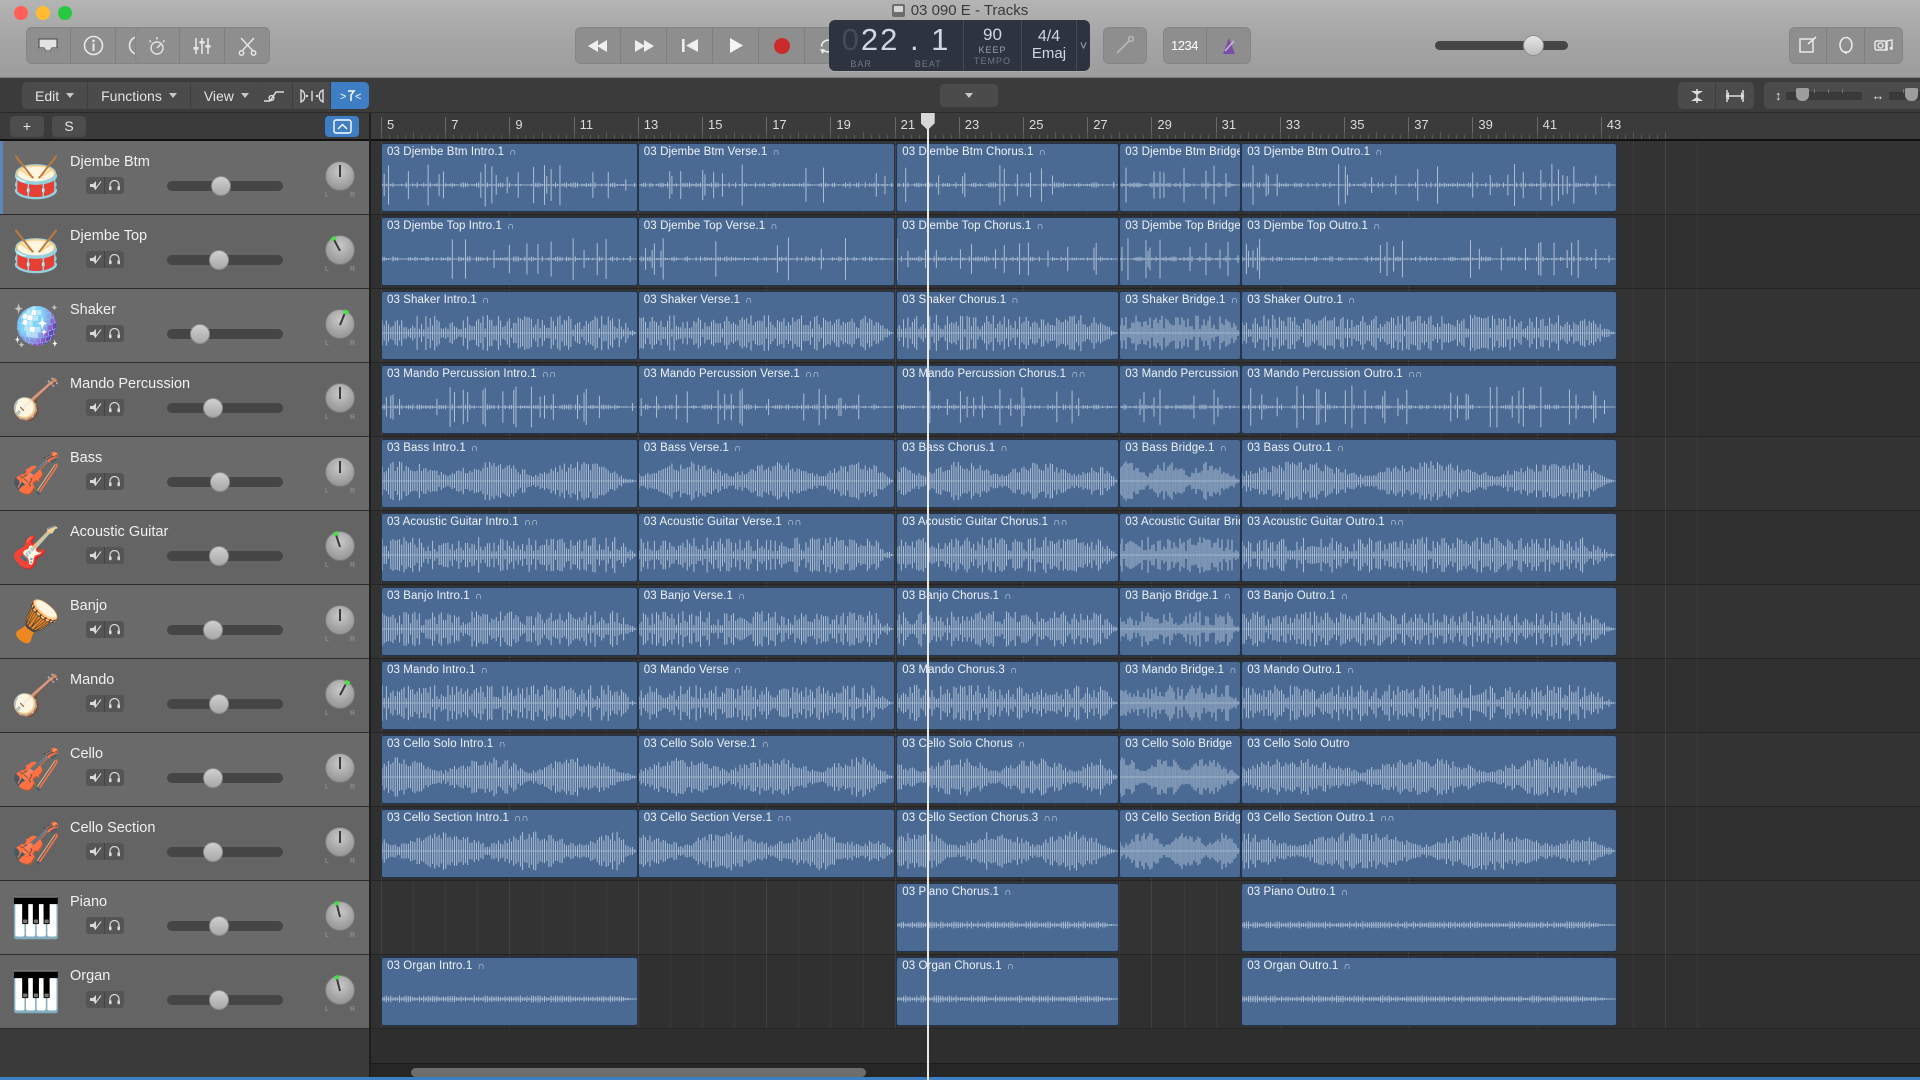 The width and height of the screenshot is (1920, 1080). I want to click on go-to-beginning-button, so click(690, 45).